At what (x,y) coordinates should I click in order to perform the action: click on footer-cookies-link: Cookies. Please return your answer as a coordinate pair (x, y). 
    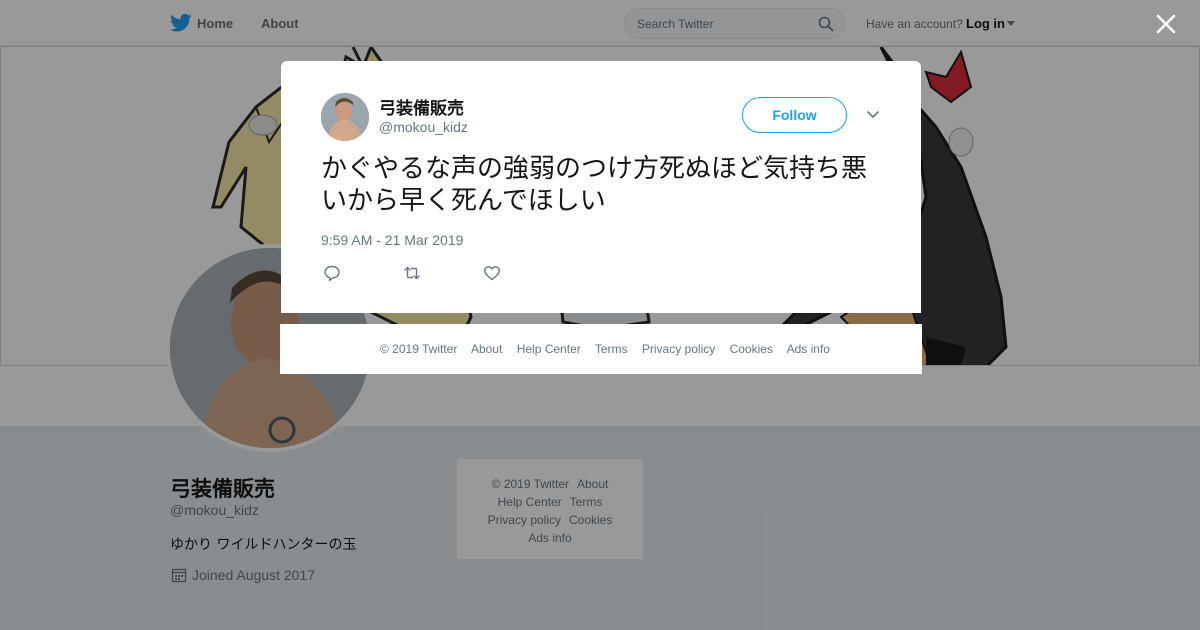
    Looking at the image, I should click on (751, 349).